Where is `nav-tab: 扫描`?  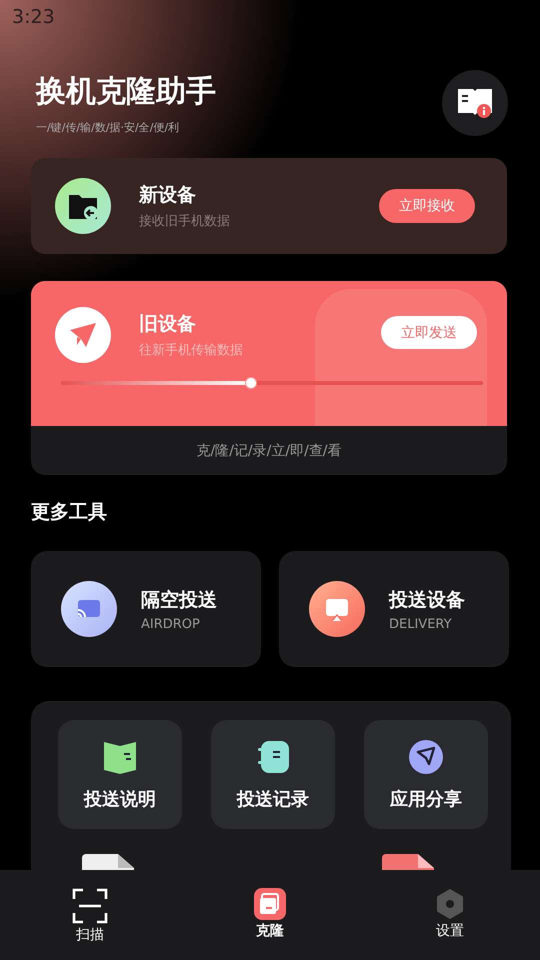 nav-tab: 扫描 is located at coordinates (90, 916).